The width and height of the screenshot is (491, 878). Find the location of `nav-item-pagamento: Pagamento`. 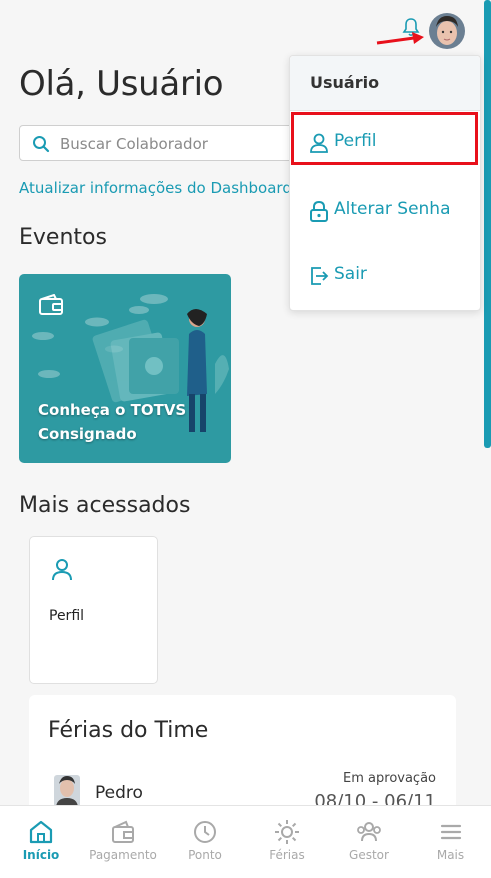

nav-item-pagamento: Pagamento is located at coordinates (123, 842).